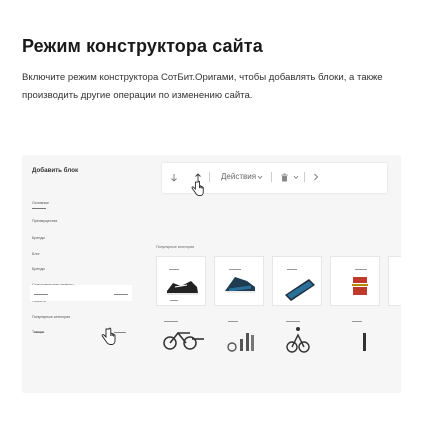 The height and width of the screenshot is (425, 423). I want to click on shoe-icon, so click(182, 285).